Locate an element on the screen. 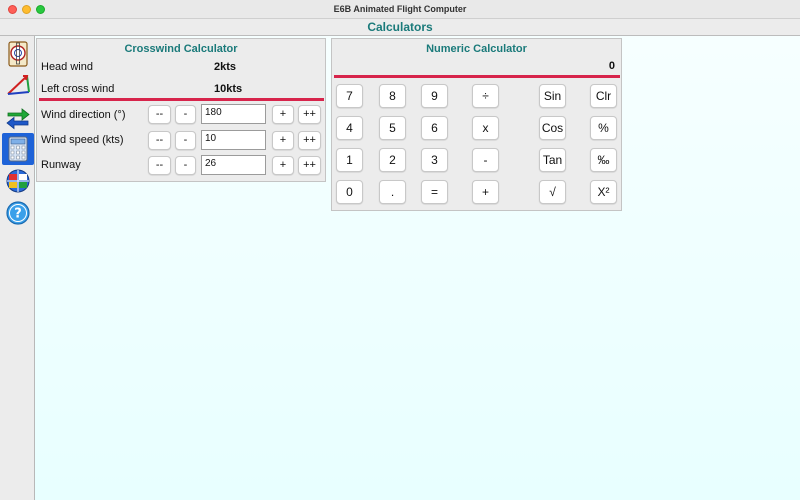 The height and width of the screenshot is (500, 800). wind-direction-decrease-button: - is located at coordinates (185, 114).